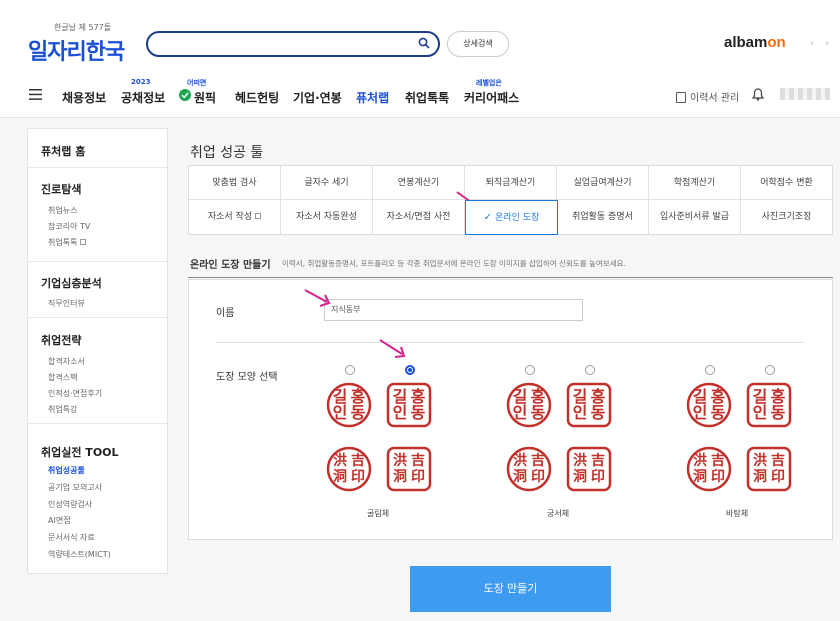  What do you see at coordinates (529, 469) in the screenshot?
I see `seal-hanja-round-gungseo: 洪吉洞印` at bounding box center [529, 469].